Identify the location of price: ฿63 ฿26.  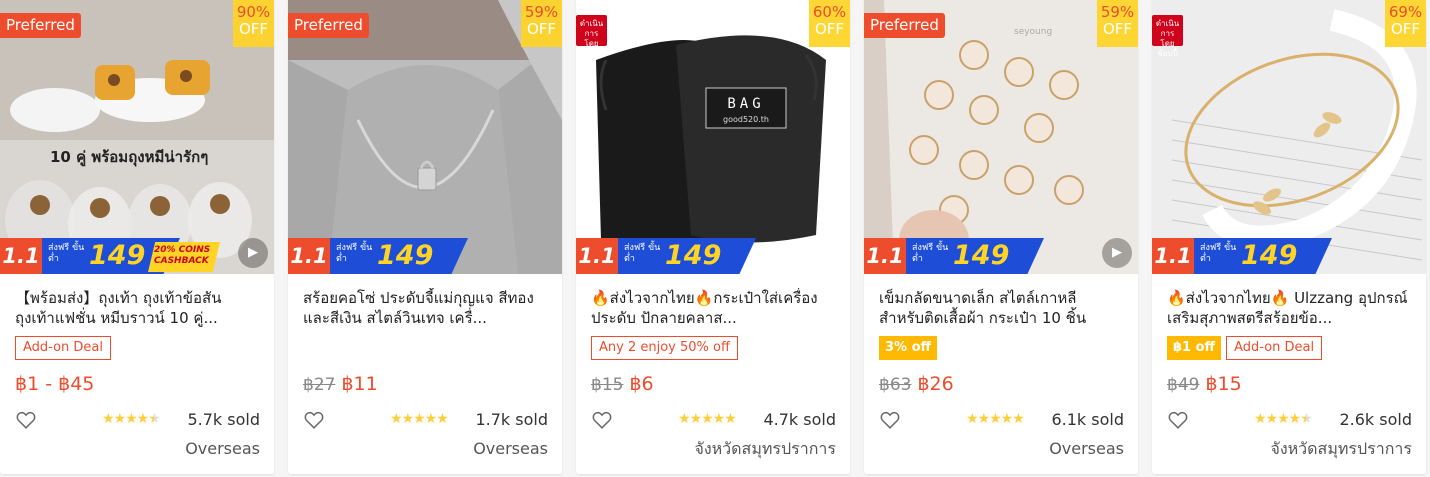
(916, 384).